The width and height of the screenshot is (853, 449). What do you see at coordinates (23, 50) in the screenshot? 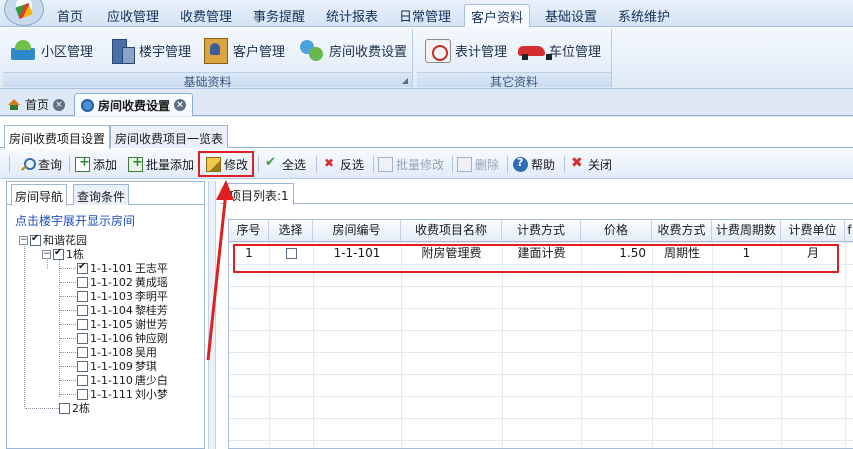
I see `community-icon` at bounding box center [23, 50].